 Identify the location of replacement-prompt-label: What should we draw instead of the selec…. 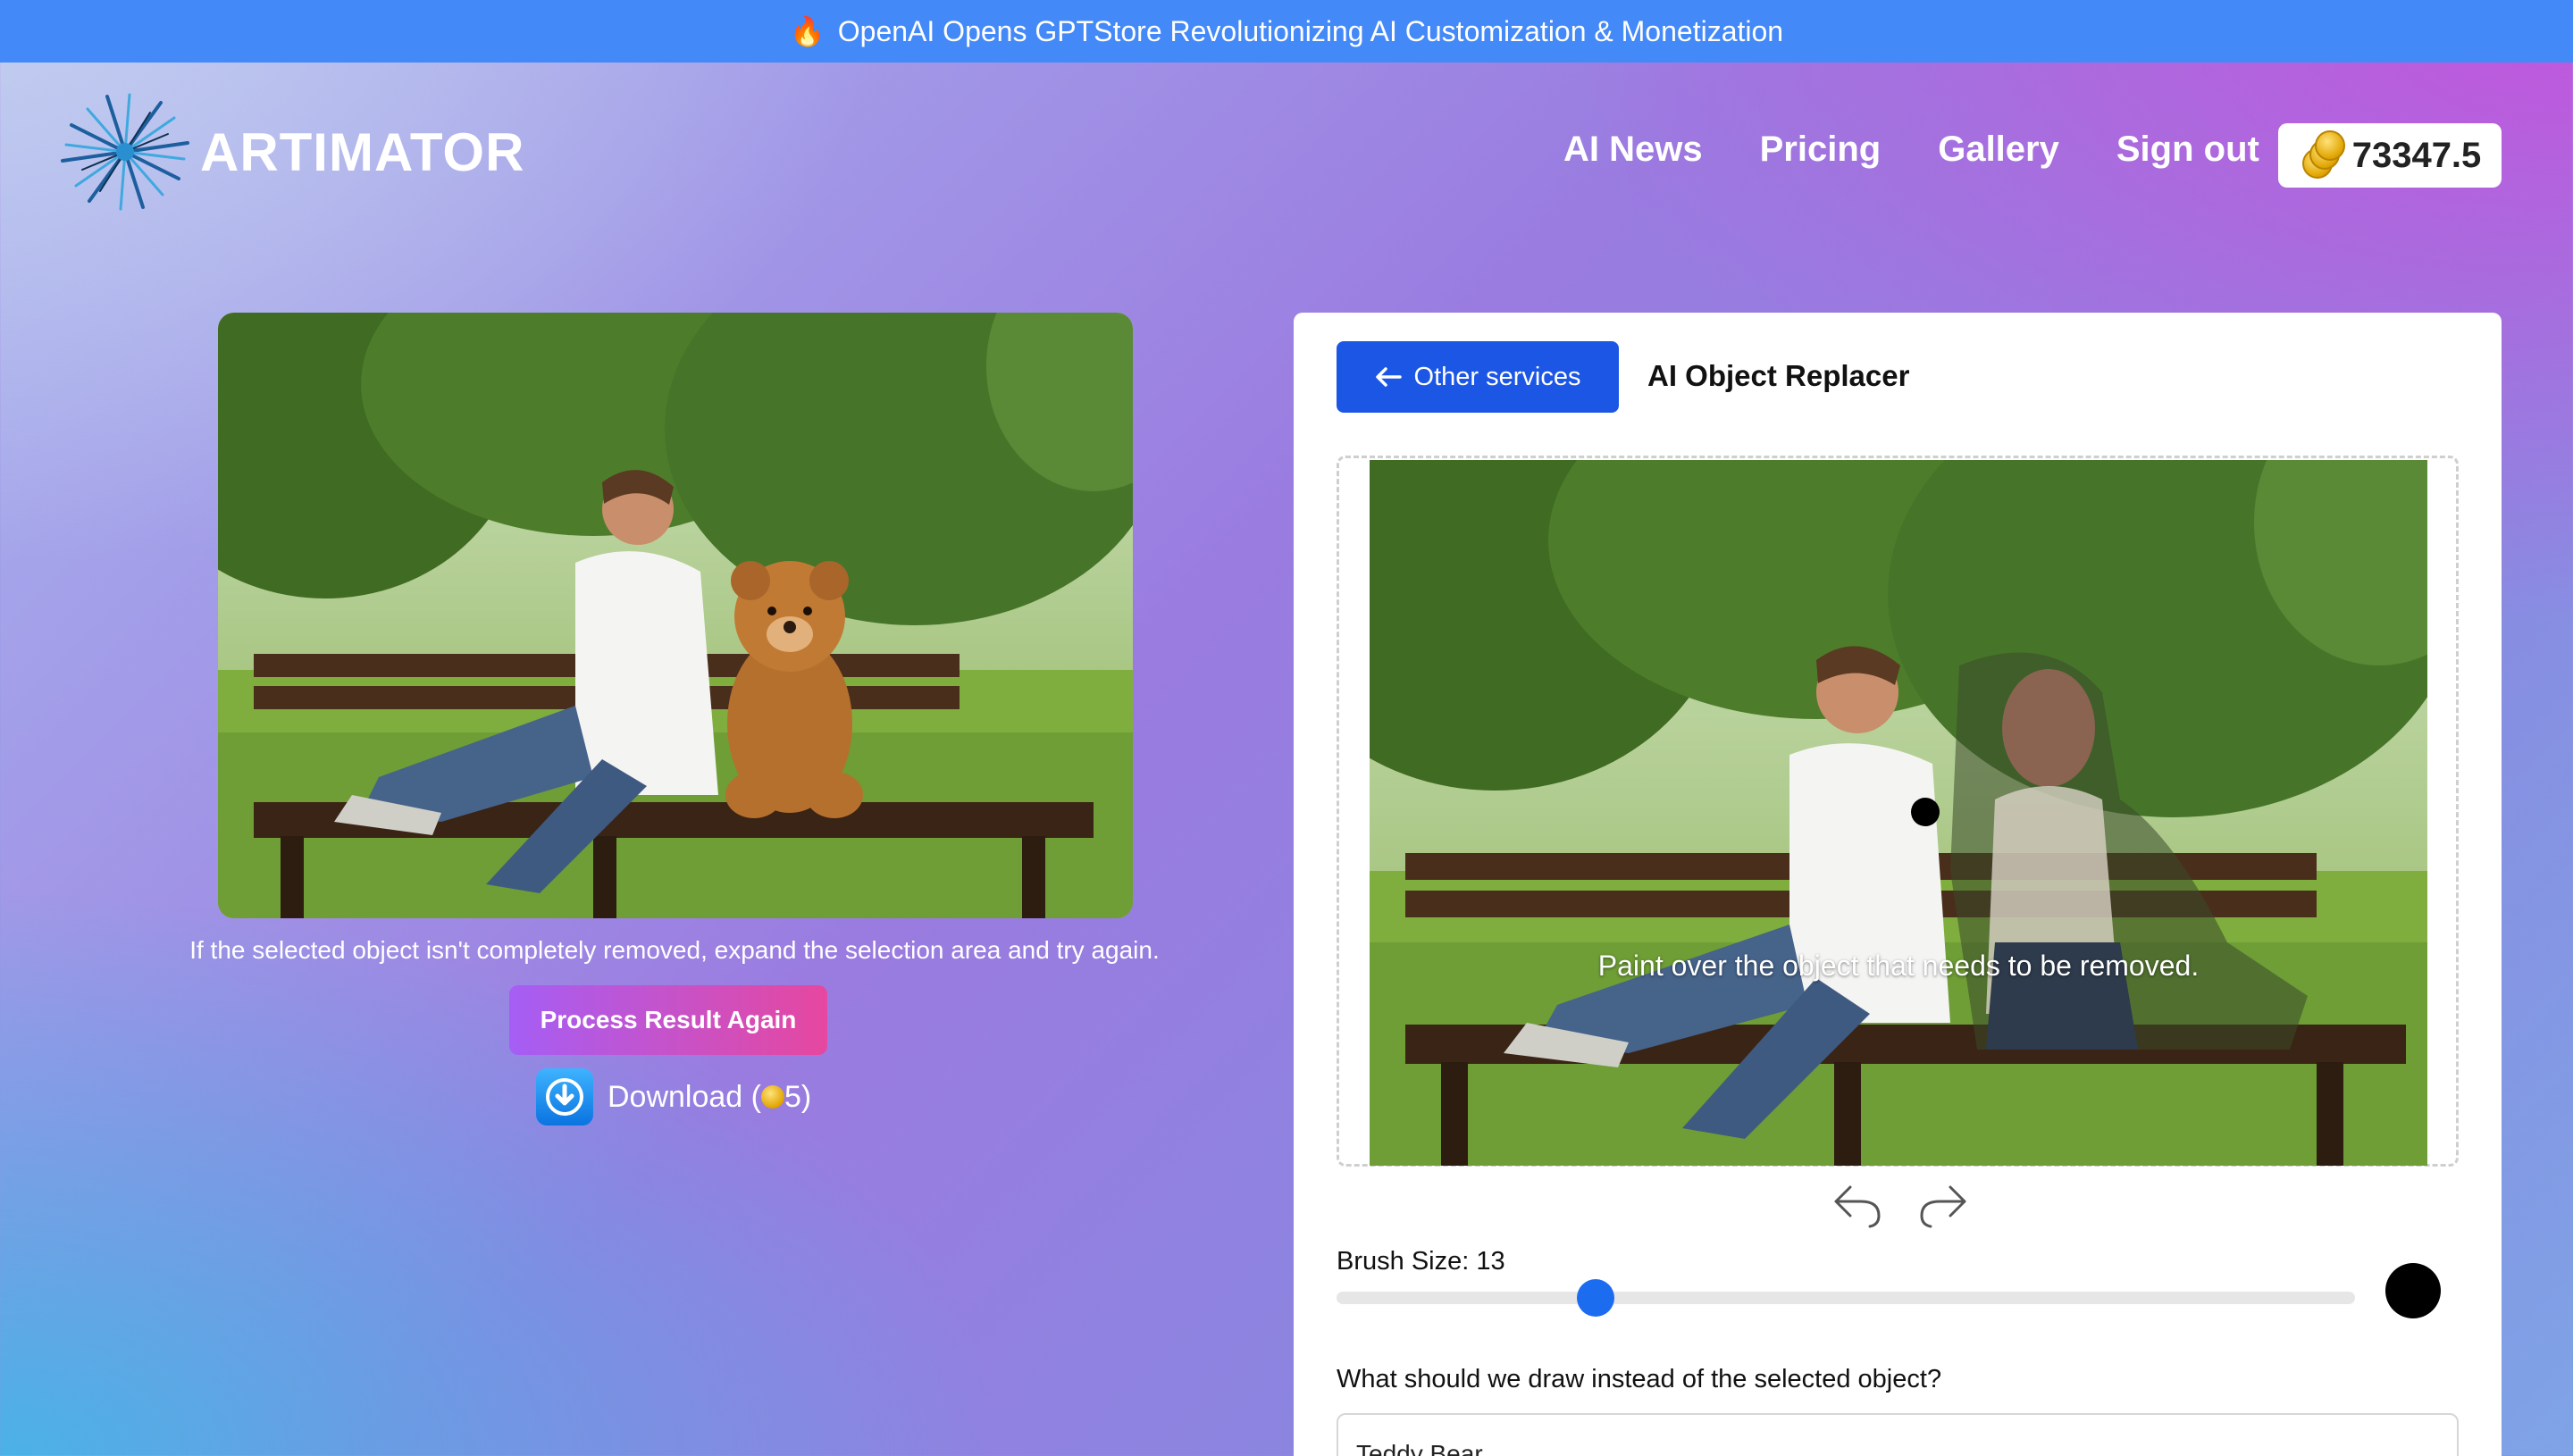
(1639, 1379).